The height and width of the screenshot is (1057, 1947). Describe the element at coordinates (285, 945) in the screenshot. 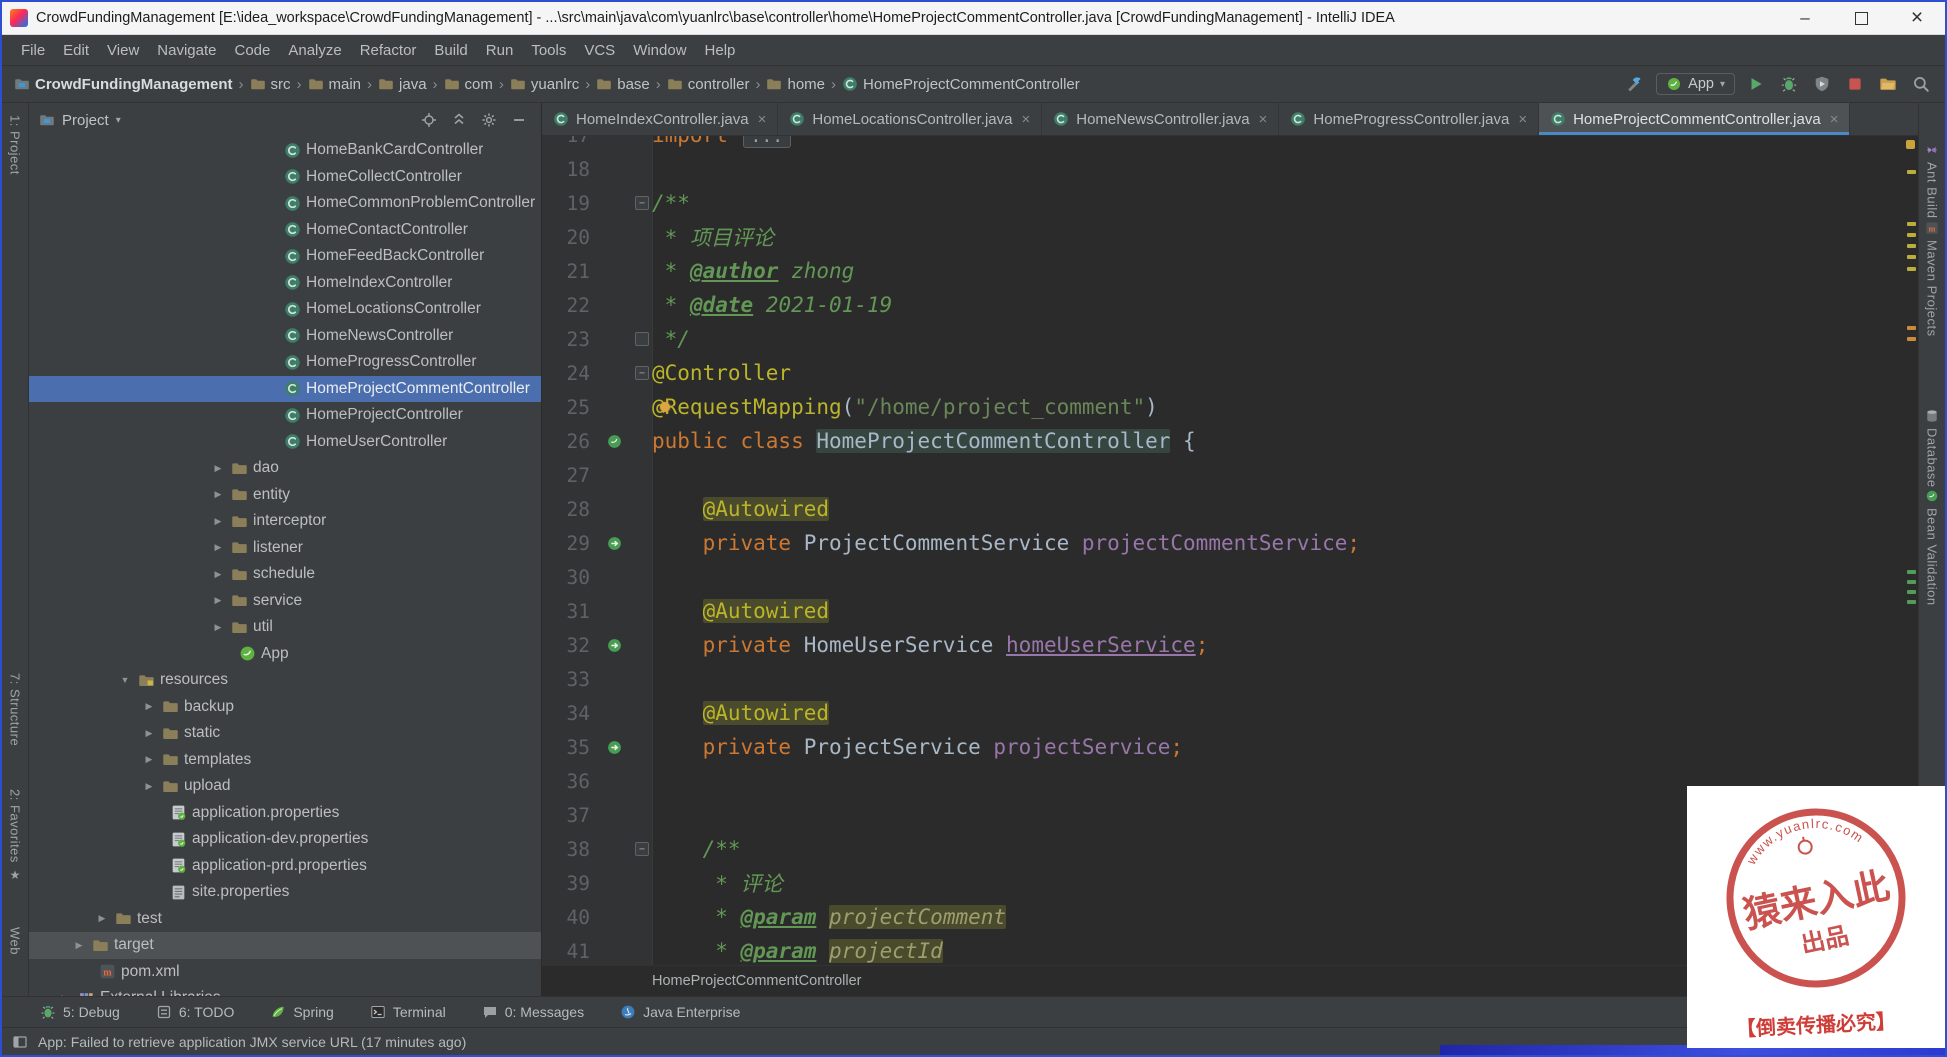

I see `tree-item-target: ▶ target` at that location.